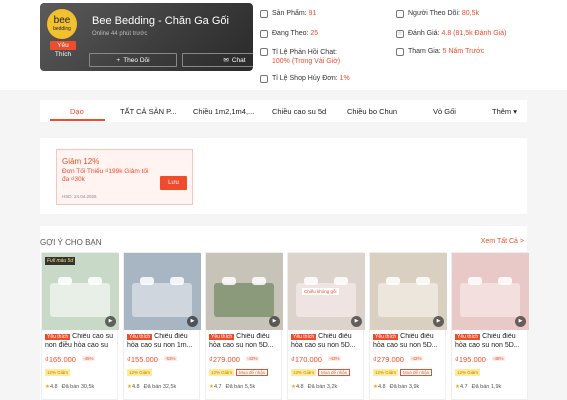 The image size is (567, 400). What do you see at coordinates (444, 111) in the screenshot?
I see `tab-vo-goi: Vỏ Gối` at bounding box center [444, 111].